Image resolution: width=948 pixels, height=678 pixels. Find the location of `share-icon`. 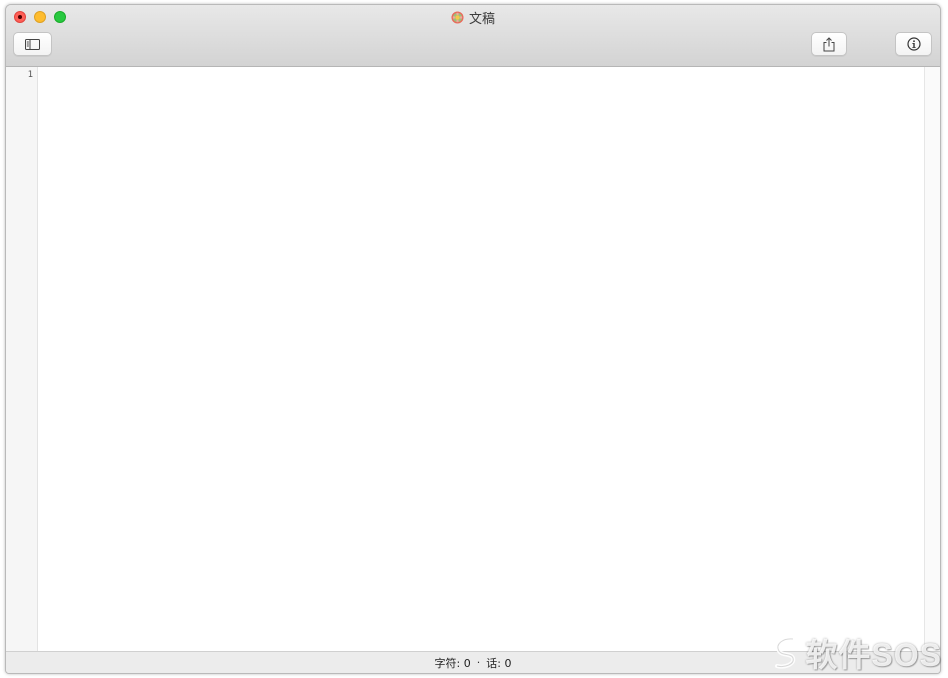

share-icon is located at coordinates (829, 43).